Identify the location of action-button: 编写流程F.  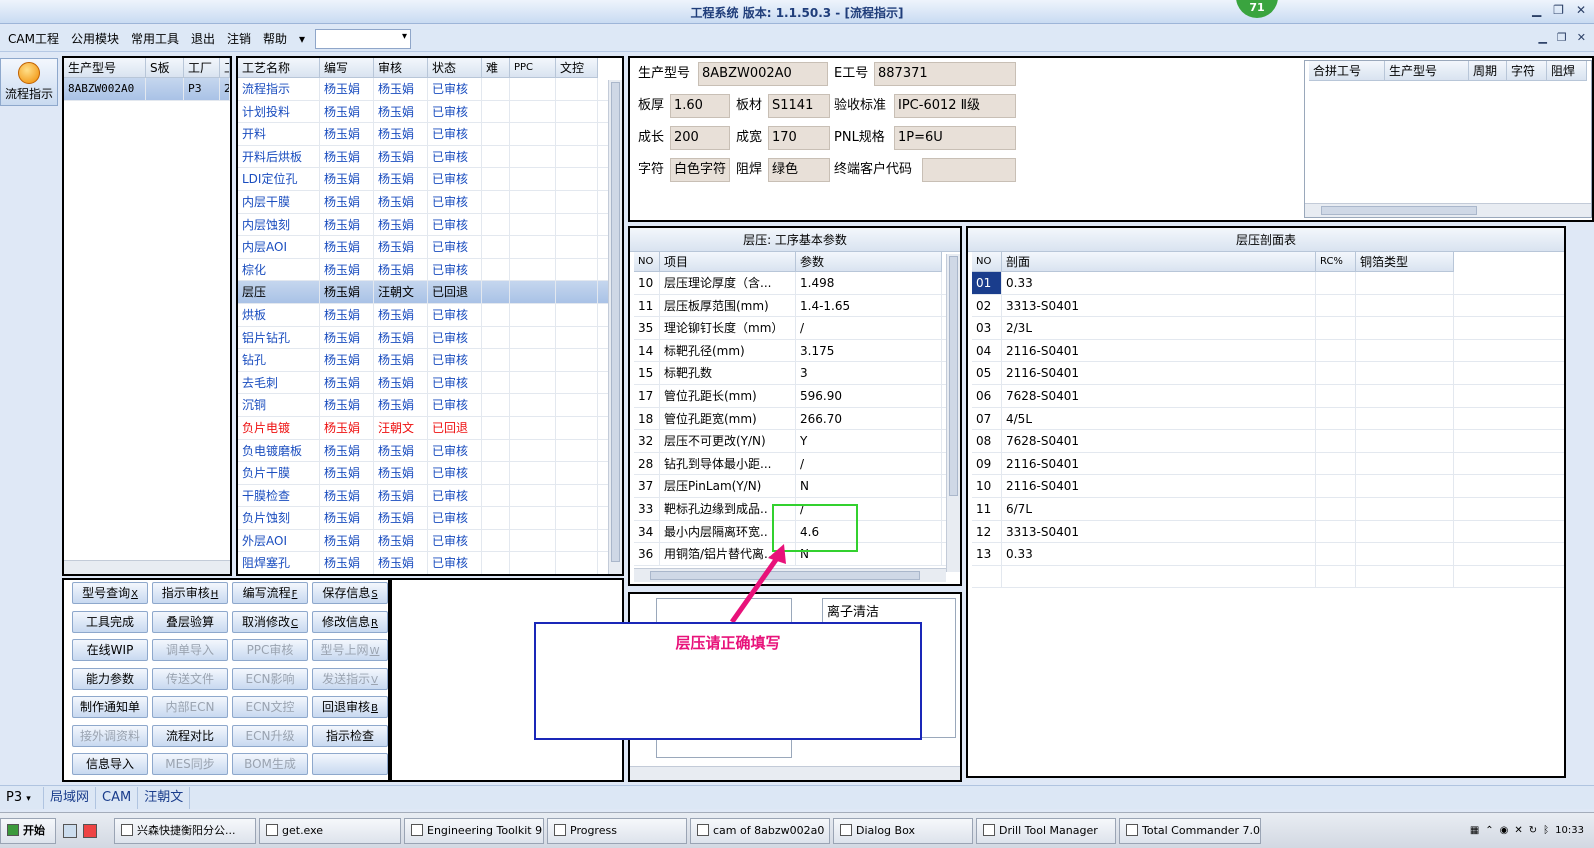
(270, 593).